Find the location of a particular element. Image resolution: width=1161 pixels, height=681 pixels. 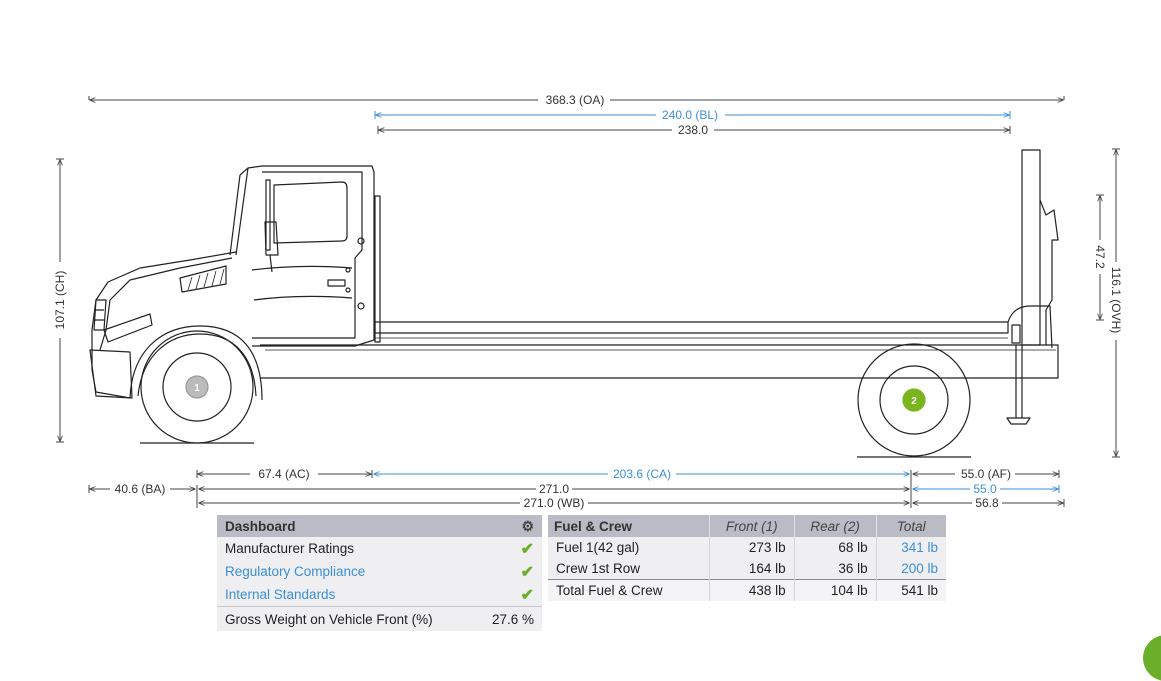

dashboard-item-manufacturer: Manufacturer Ratings ✔ is located at coordinates (379, 548).